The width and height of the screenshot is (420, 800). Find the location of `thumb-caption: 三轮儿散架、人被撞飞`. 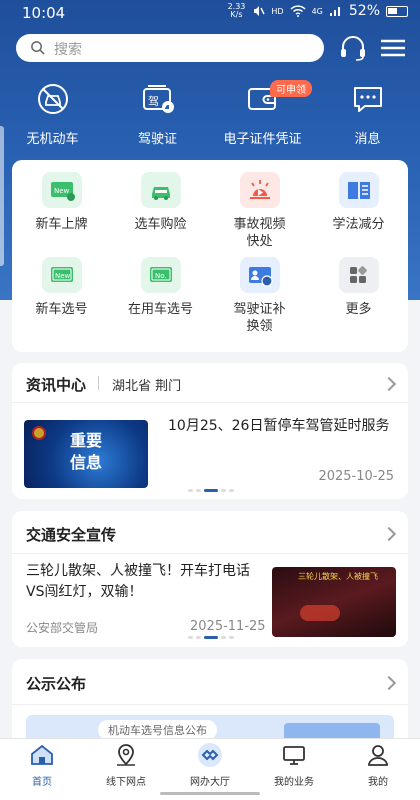

thumb-caption: 三轮儿散架、人被撞飞 is located at coordinates (338, 576).